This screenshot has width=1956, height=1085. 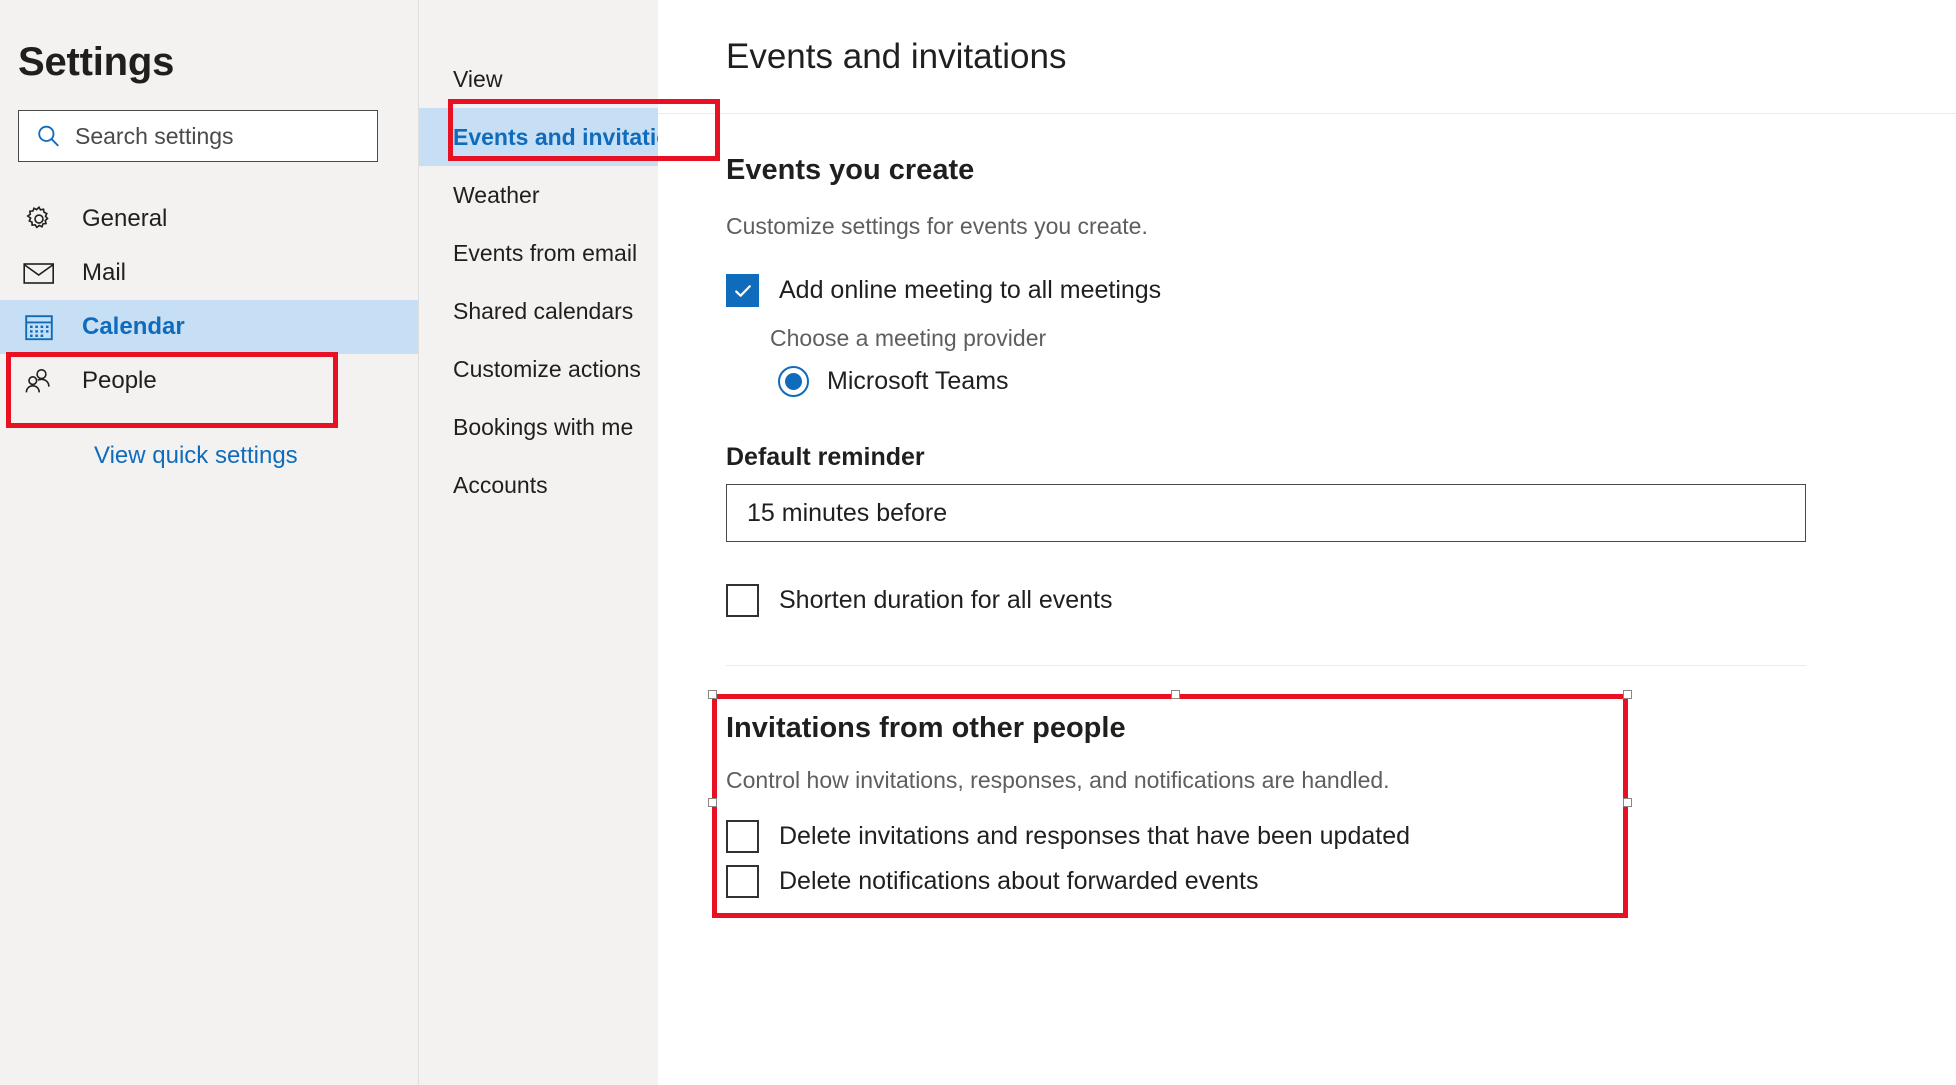 I want to click on sidebar-item-general: General, so click(x=209, y=219).